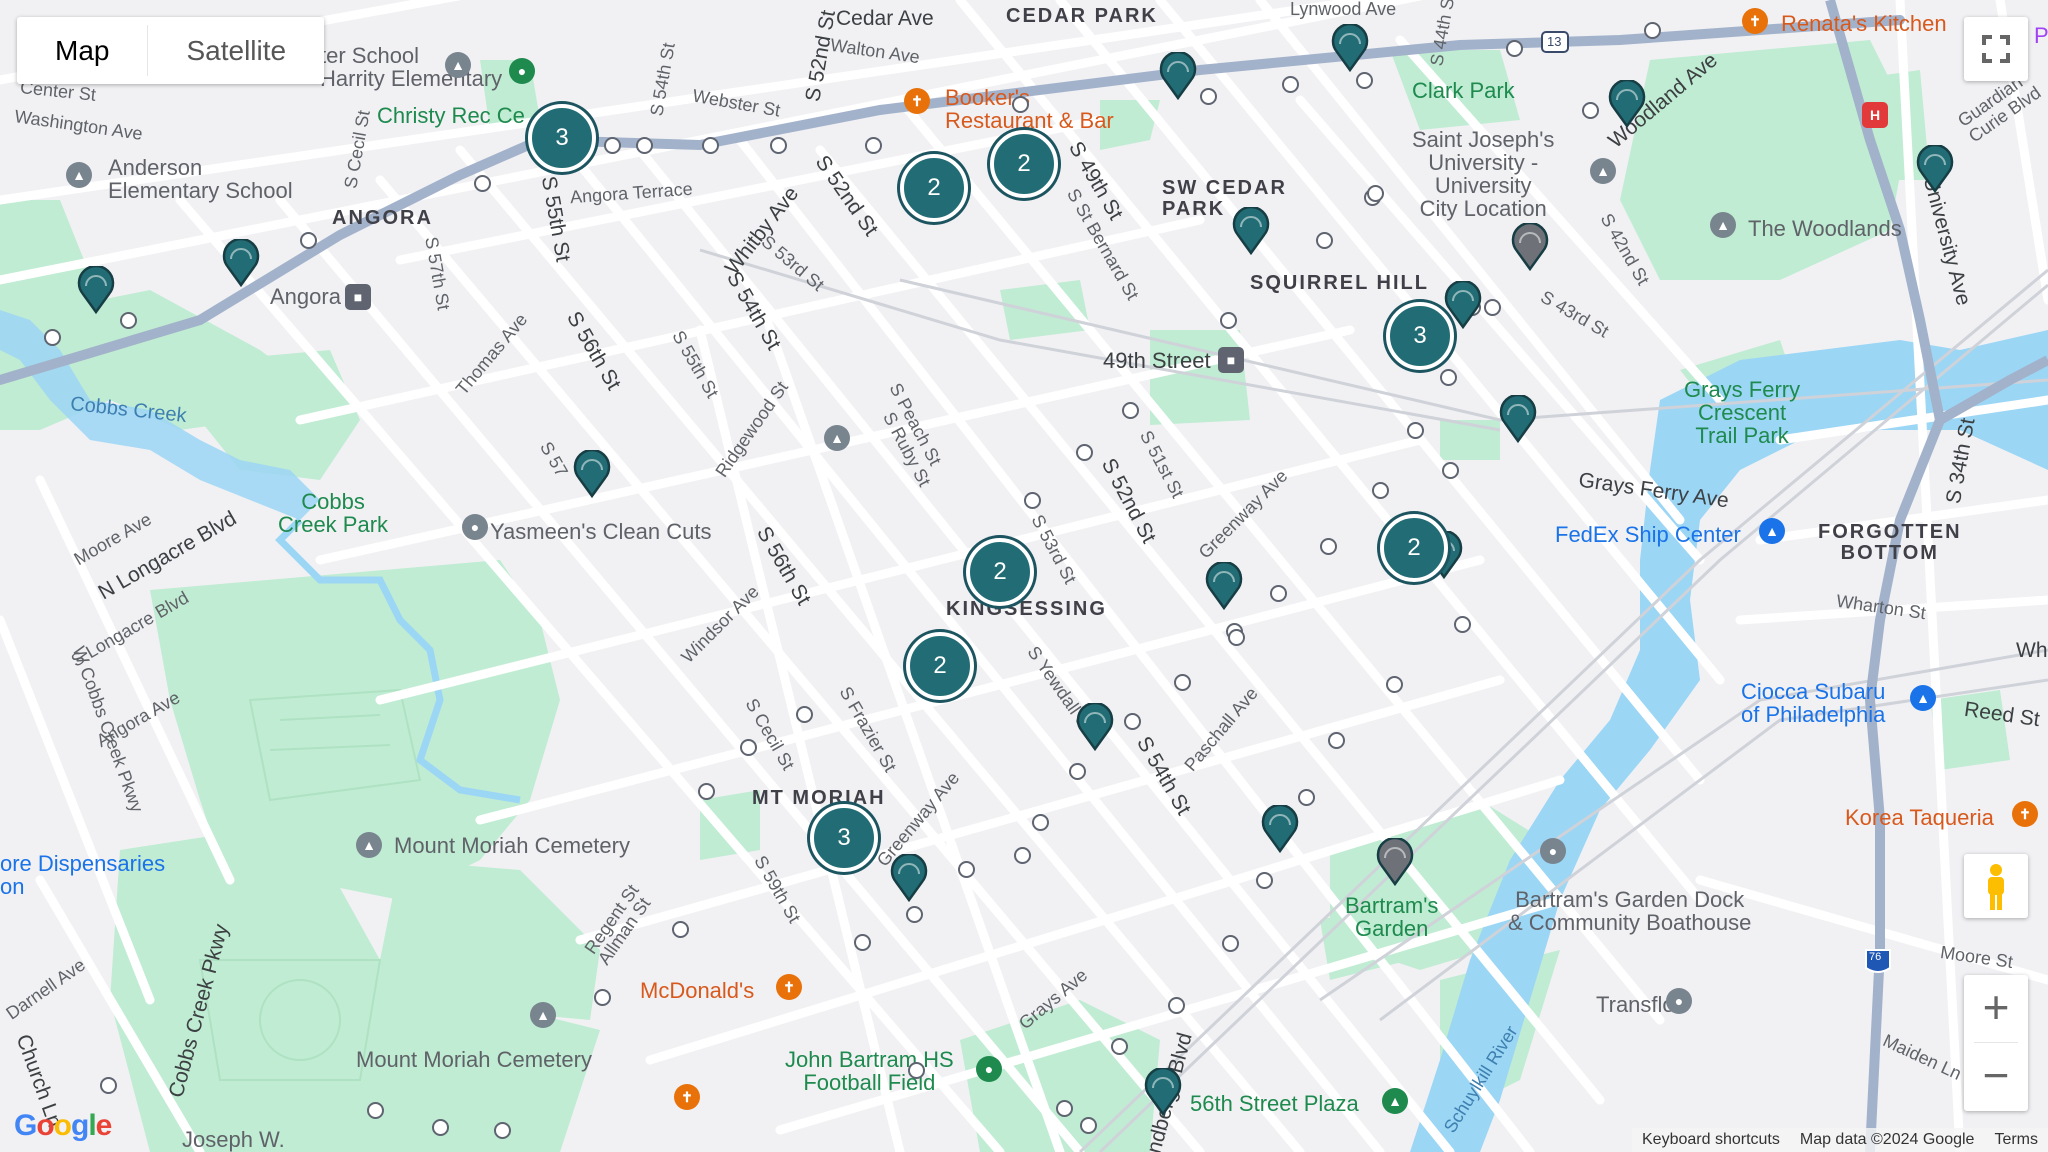  What do you see at coordinates (512, 845) in the screenshot?
I see `poi-label-mount-moriah-1: Mount Moriah Cemetery` at bounding box center [512, 845].